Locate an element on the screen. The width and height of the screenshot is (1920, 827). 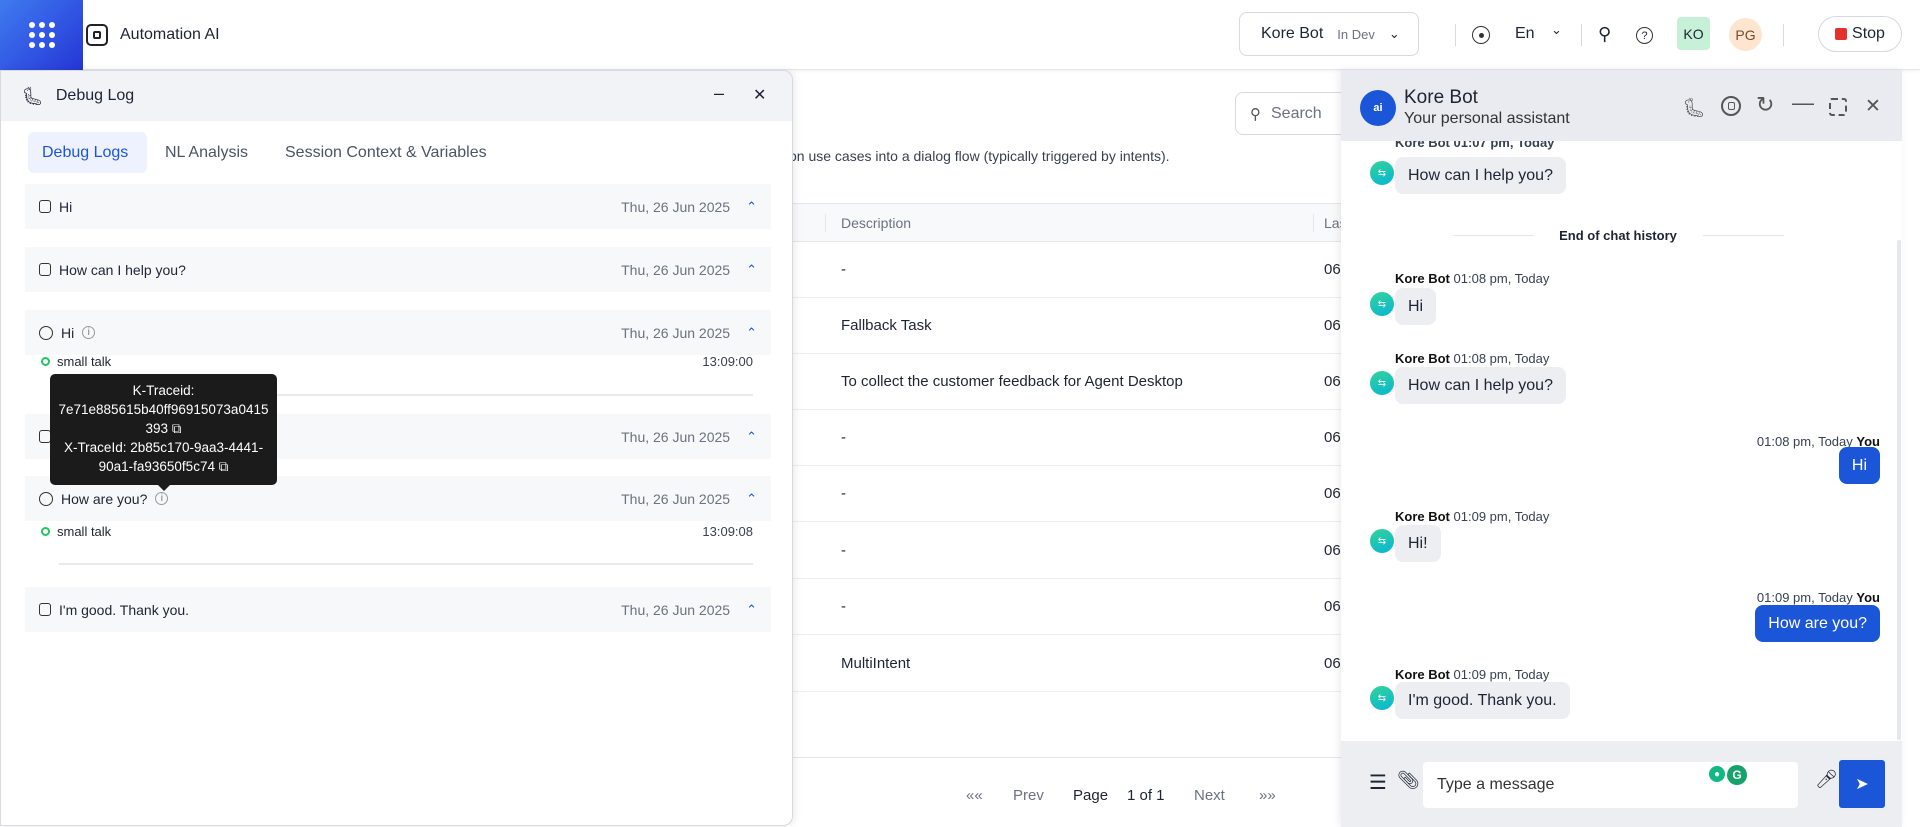
column-description: Description is located at coordinates (876, 223).